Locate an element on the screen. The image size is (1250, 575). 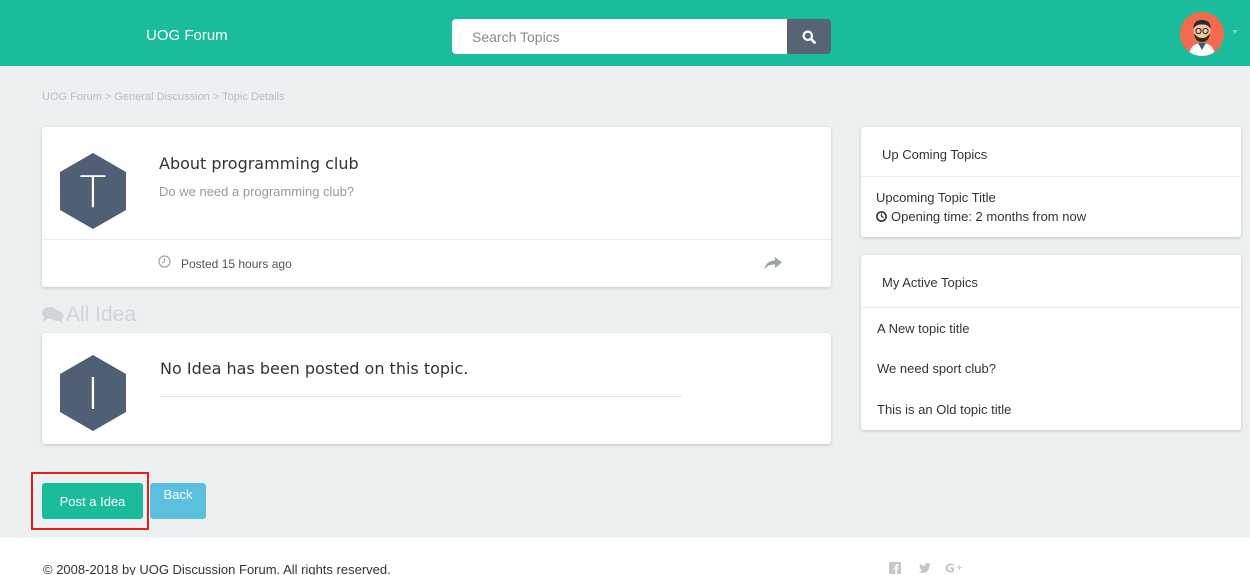
google-plus-icon: G + is located at coordinates (955, 568).